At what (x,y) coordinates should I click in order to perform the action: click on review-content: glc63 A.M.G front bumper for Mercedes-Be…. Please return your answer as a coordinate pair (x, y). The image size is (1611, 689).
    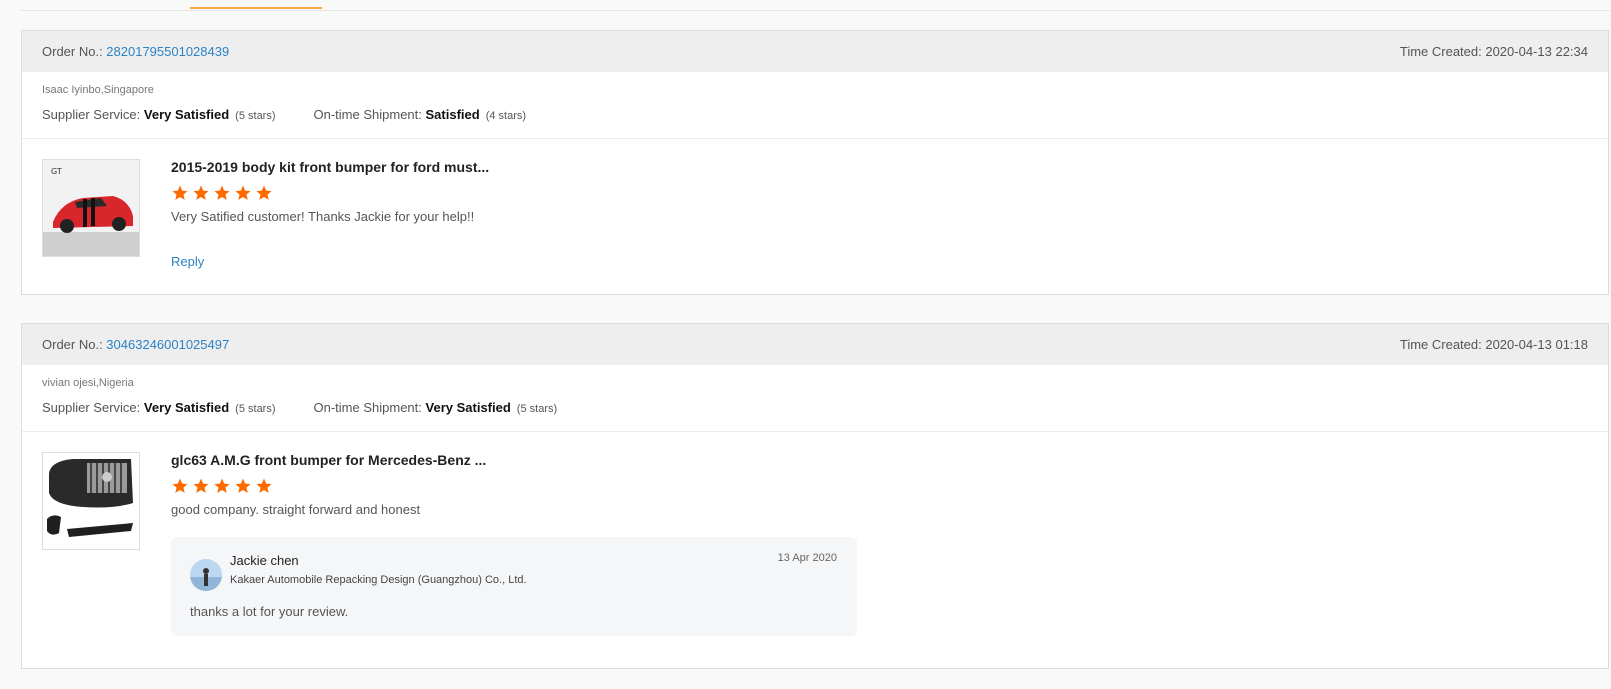
    Looking at the image, I should click on (514, 544).